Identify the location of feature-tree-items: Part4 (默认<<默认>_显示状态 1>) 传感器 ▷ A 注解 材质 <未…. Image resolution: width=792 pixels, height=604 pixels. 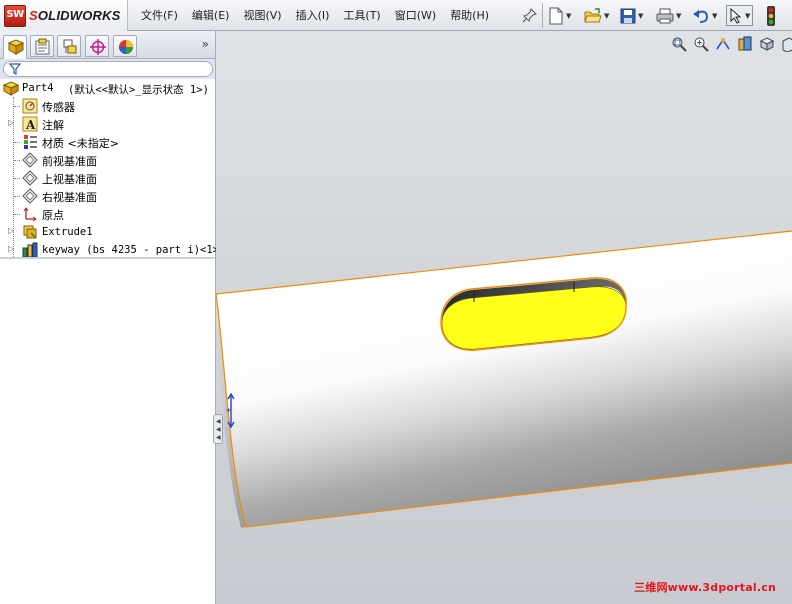
(109, 171).